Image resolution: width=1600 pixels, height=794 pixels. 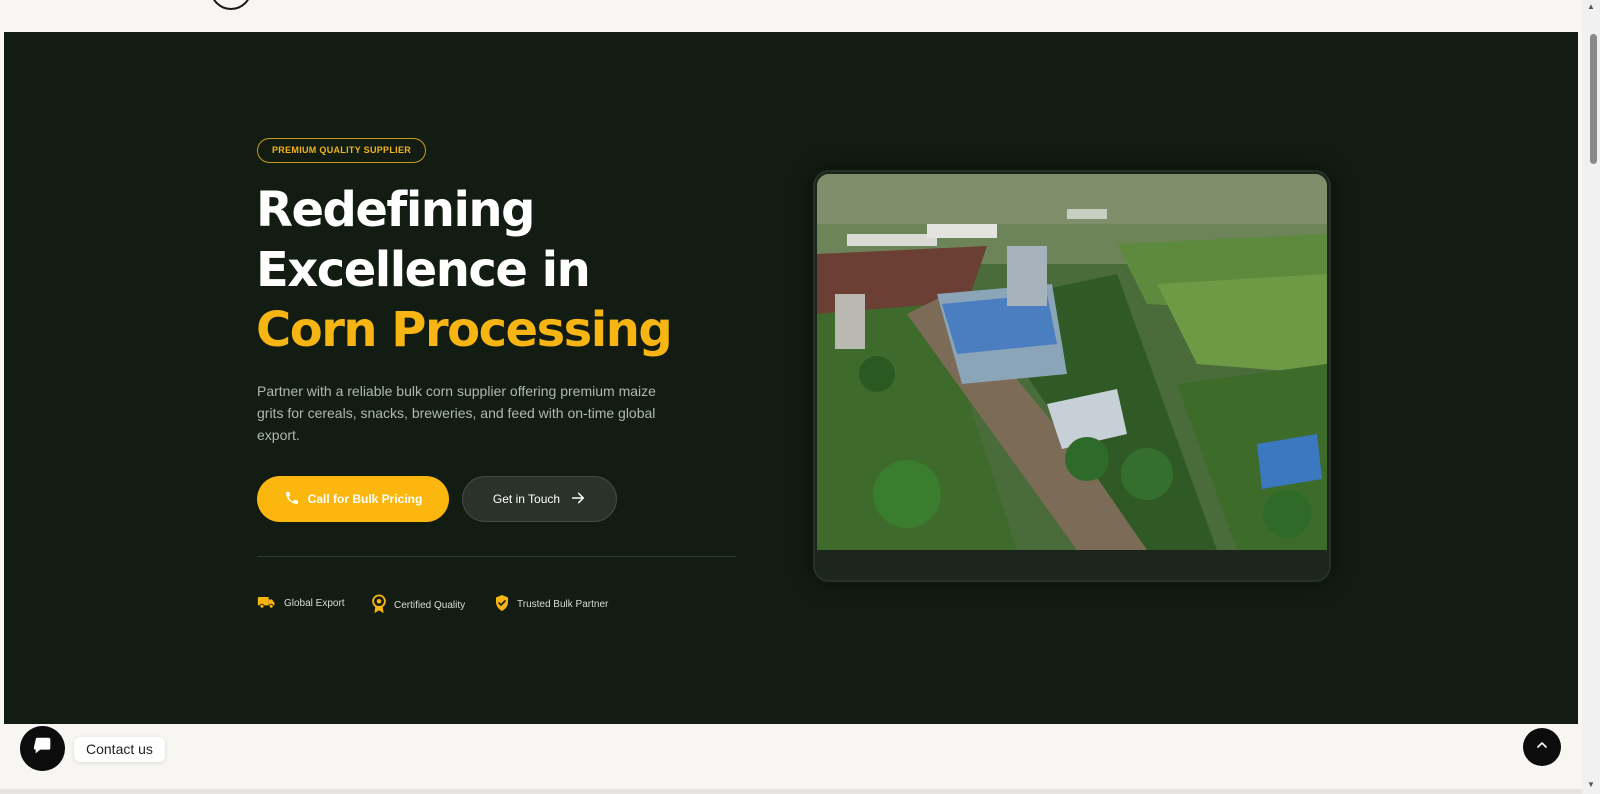 What do you see at coordinates (292, 499) in the screenshot?
I see `phone-icon` at bounding box center [292, 499].